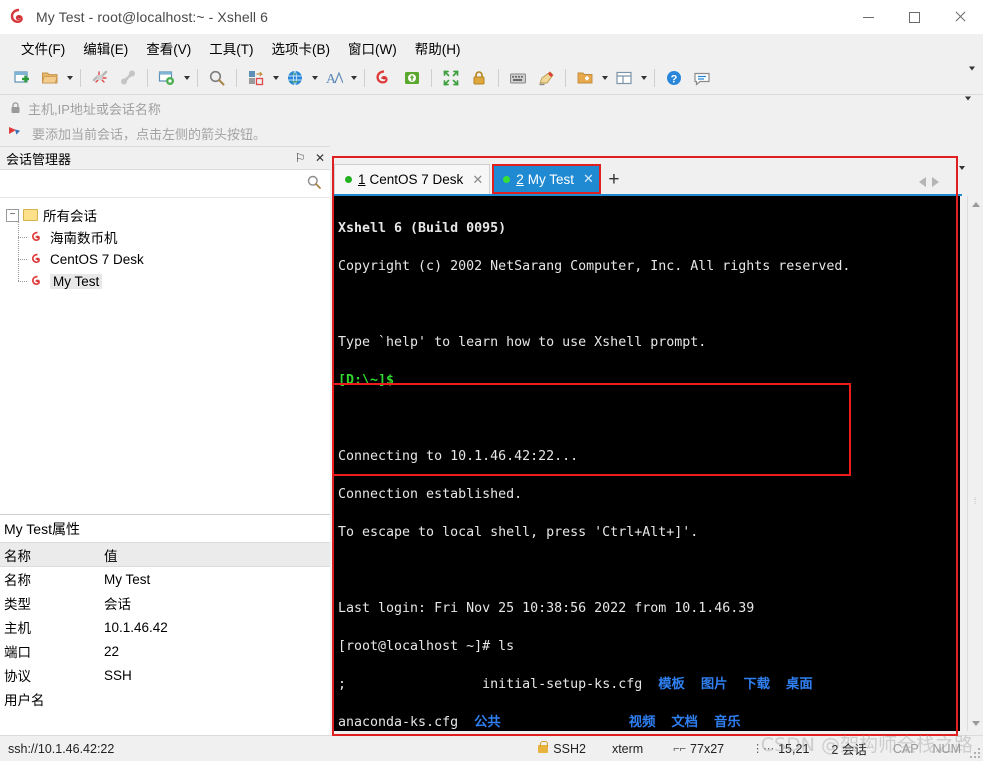 This screenshot has width=983, height=761. I want to click on minimize-button, so click(868, 17).